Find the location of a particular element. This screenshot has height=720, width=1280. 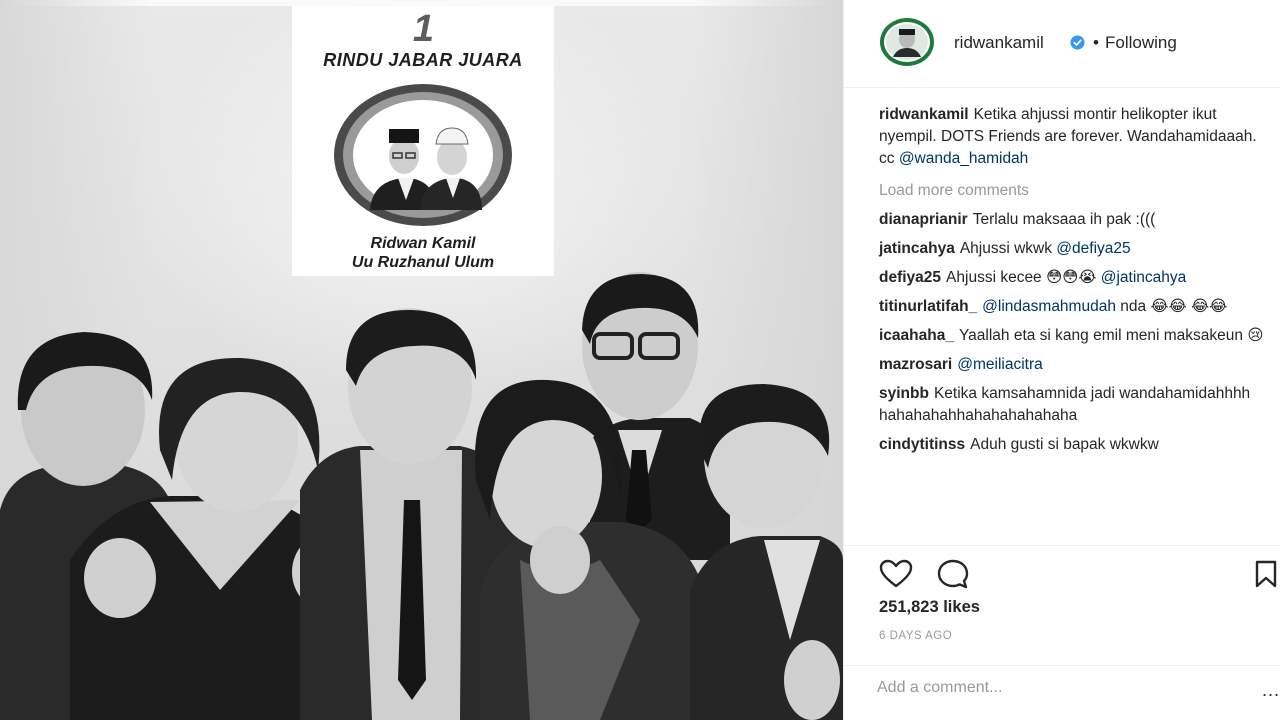

post-actions: 251,823 likes 6 DAYS AGO is located at coordinates (1062, 605).